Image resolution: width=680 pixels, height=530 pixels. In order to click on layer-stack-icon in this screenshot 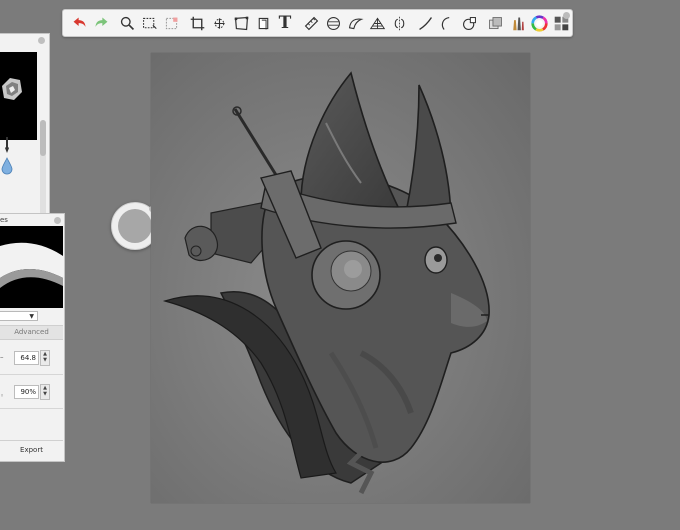, I will do `click(263, 23)`.